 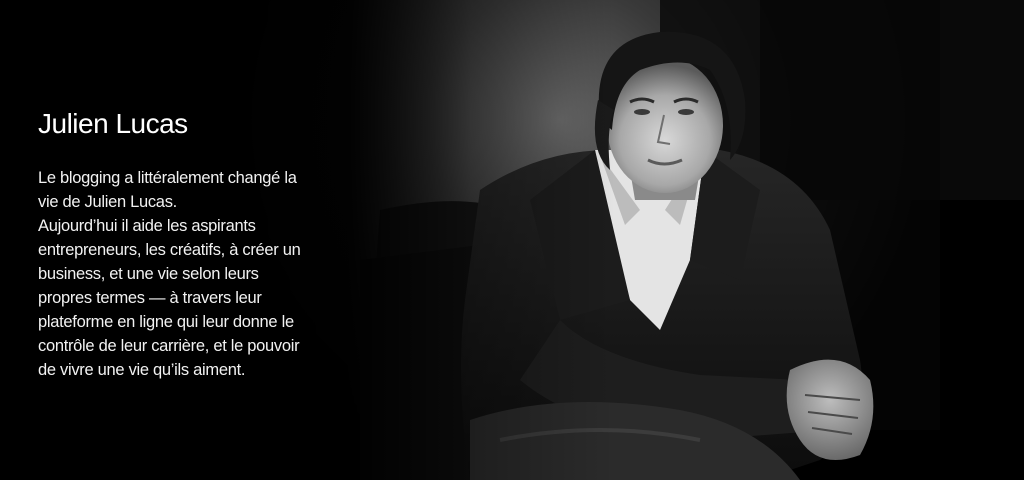 I want to click on bio-line: Le blogging a littéralement changé la, so click(x=167, y=178).